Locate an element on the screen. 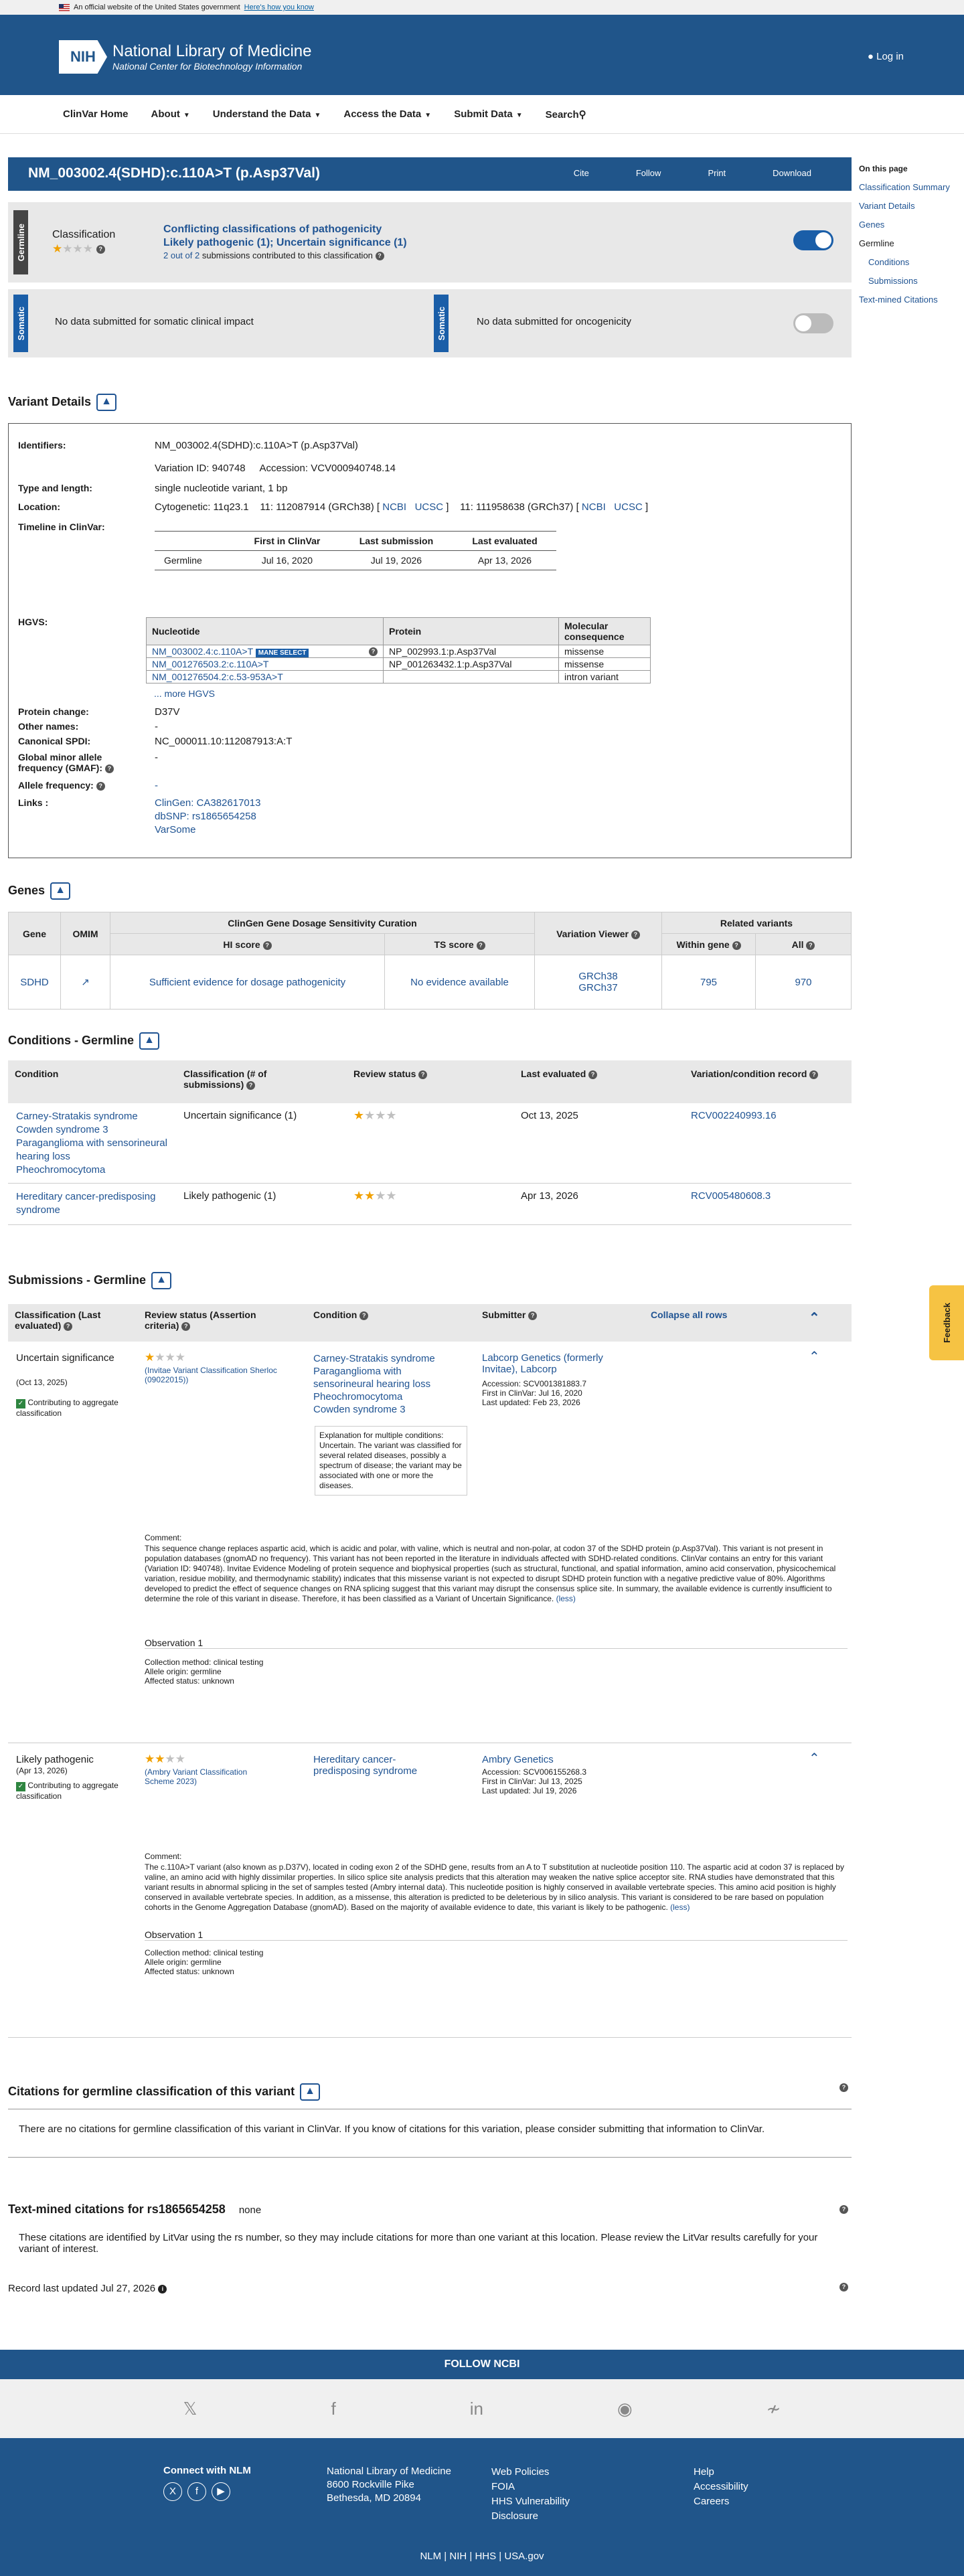  youtube-icon: ▶ is located at coordinates (221, 2492).